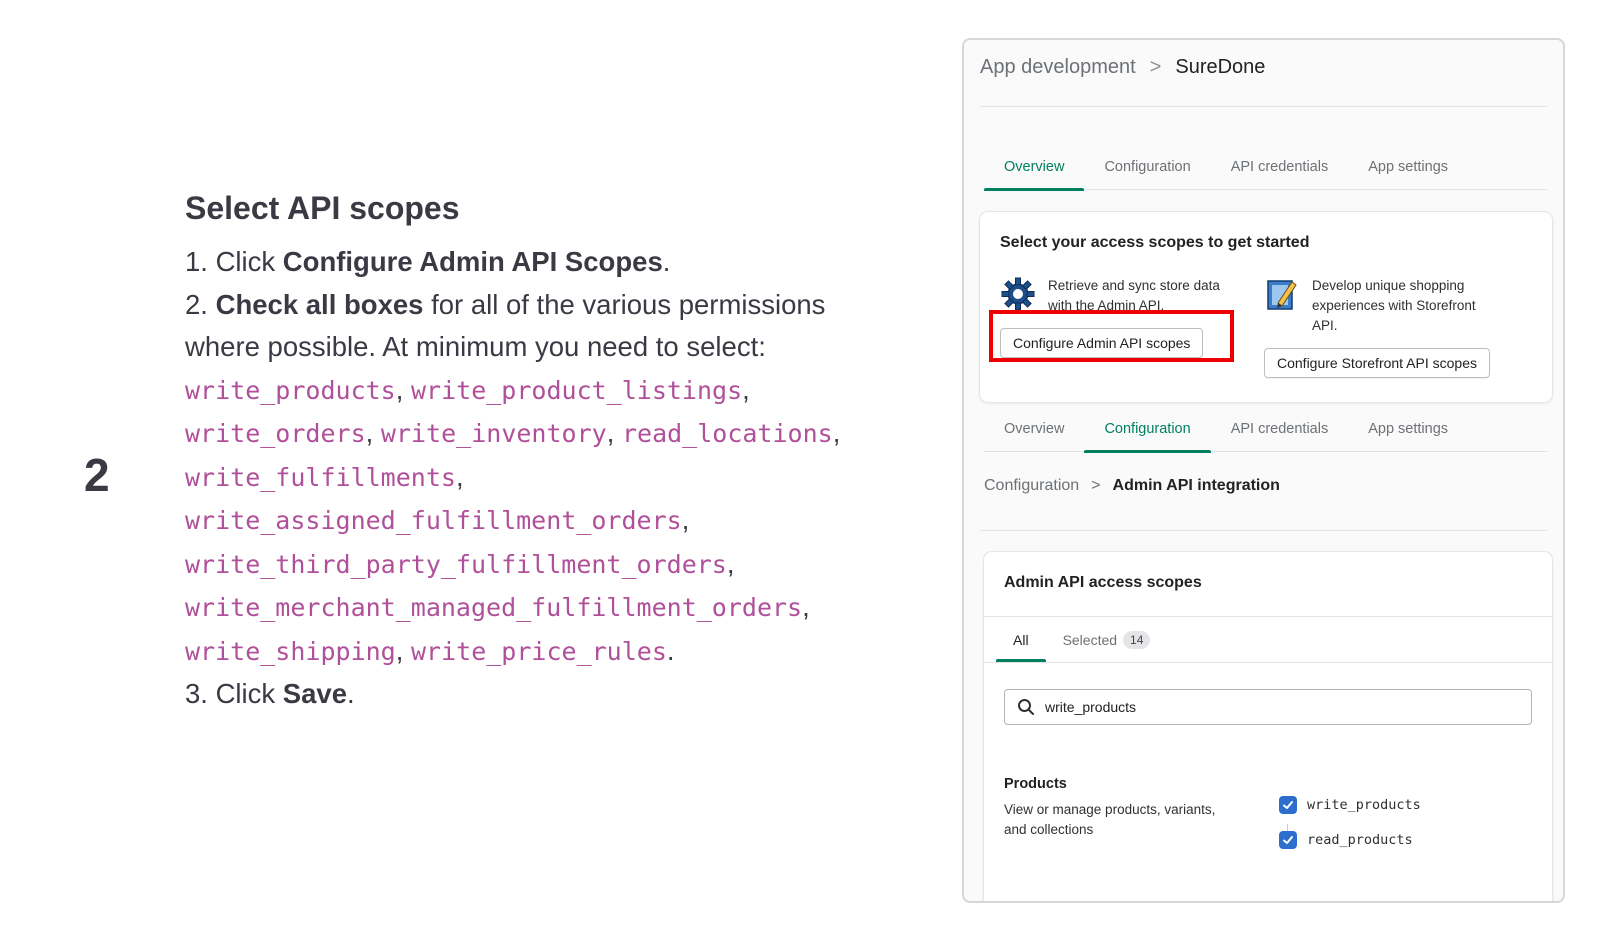  I want to click on desc-line: Retrieve and sync store data, so click(1134, 285).